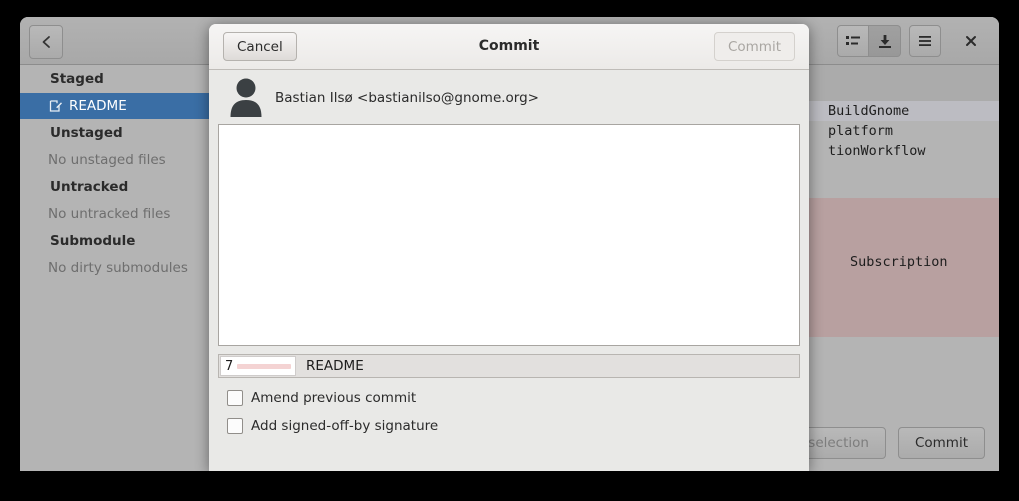 This screenshot has height=501, width=1019. Describe the element at coordinates (518, 398) in the screenshot. I see `amend-previous-commit-row: Amend previous commit` at that location.